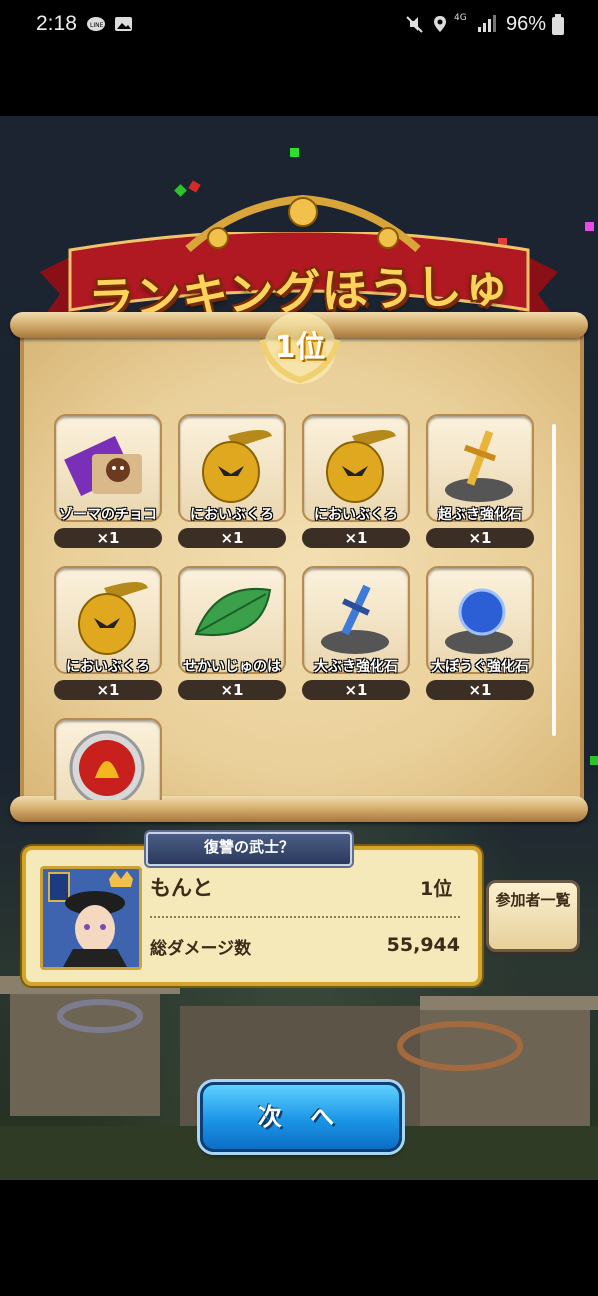 Image resolution: width=598 pixels, height=1296 pixels. Describe the element at coordinates (108, 515) in the screenshot. I see `reward-item-name: ゾーマのチョコ` at that location.